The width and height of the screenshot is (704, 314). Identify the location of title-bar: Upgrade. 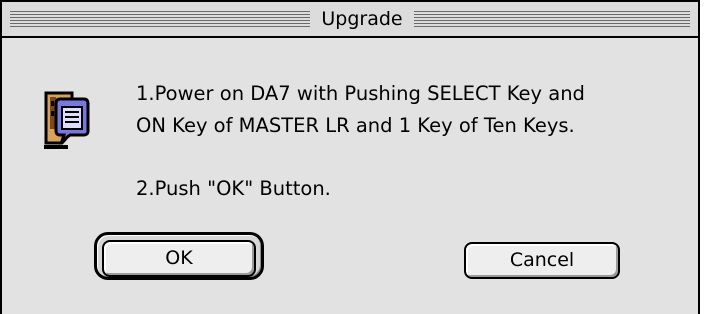
(350, 20).